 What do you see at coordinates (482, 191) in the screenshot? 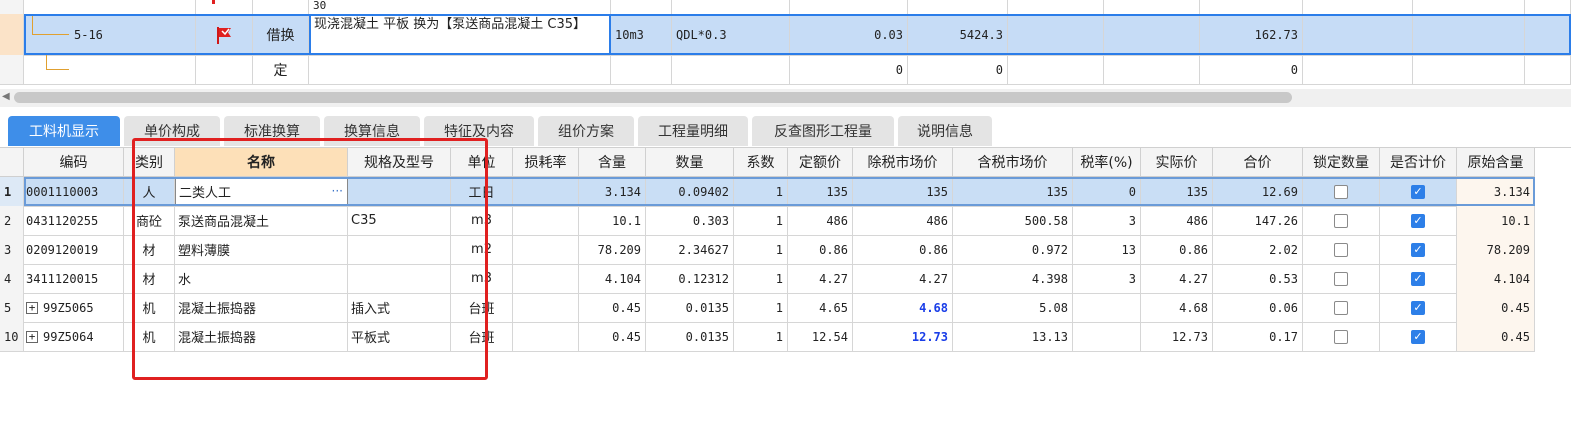
I see `resource-unit: 工日` at bounding box center [482, 191].